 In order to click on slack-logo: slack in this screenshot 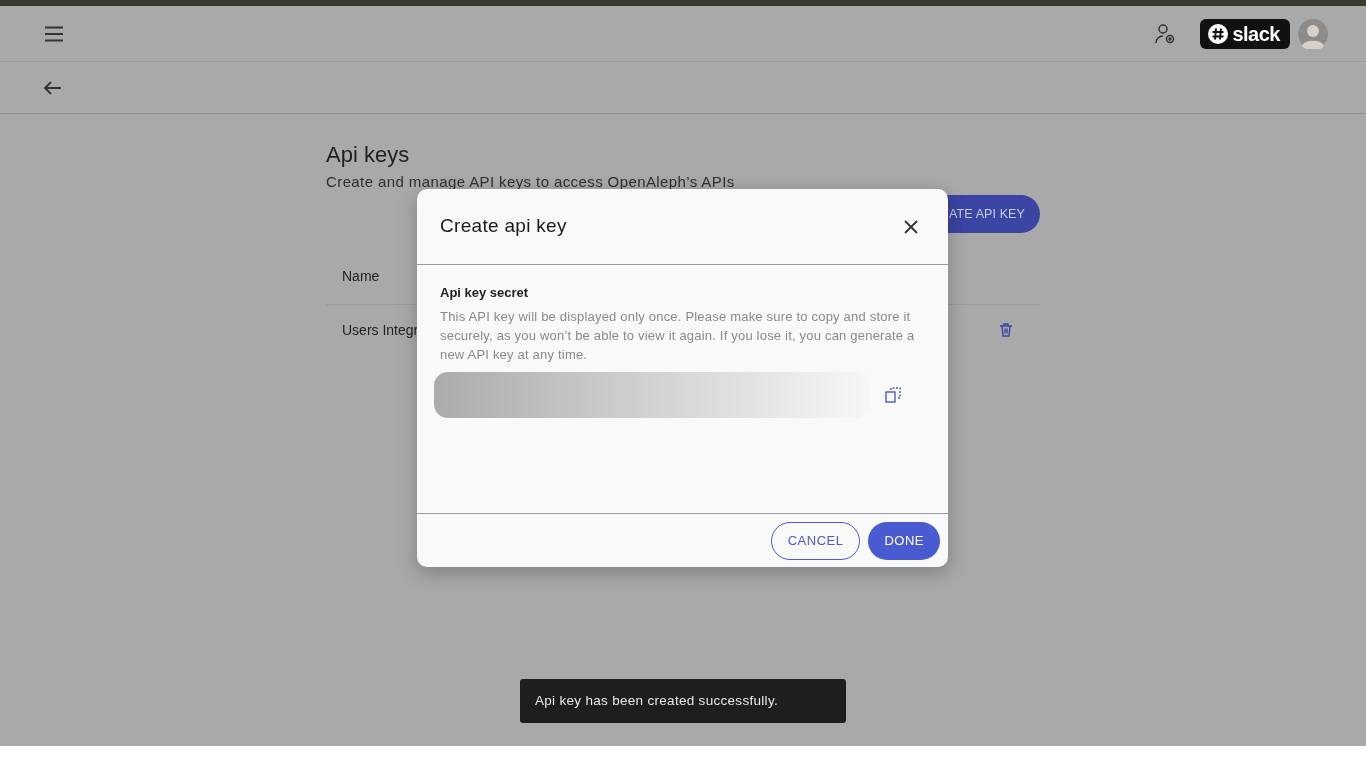, I will do `click(1245, 33)`.